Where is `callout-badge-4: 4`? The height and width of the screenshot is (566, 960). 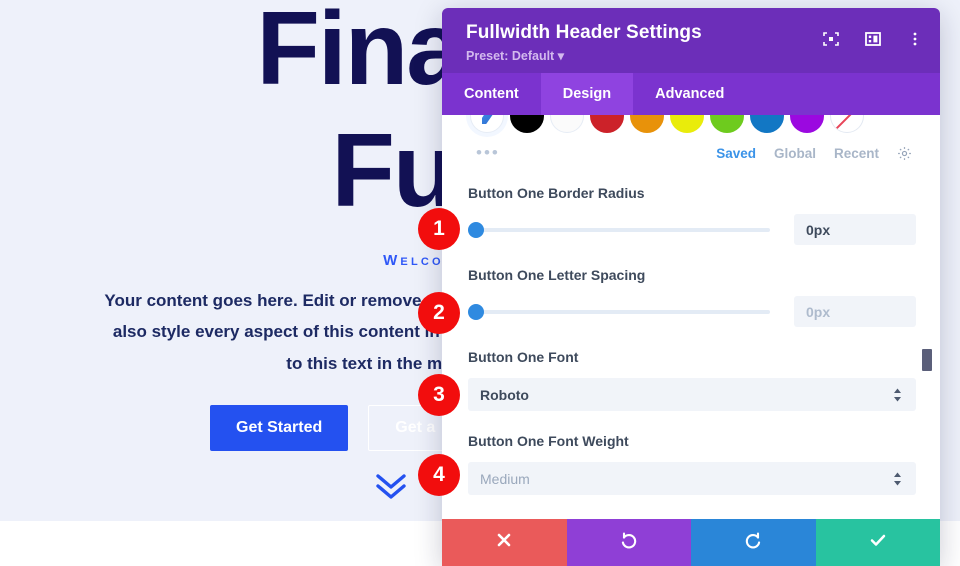
callout-badge-4: 4 is located at coordinates (439, 475).